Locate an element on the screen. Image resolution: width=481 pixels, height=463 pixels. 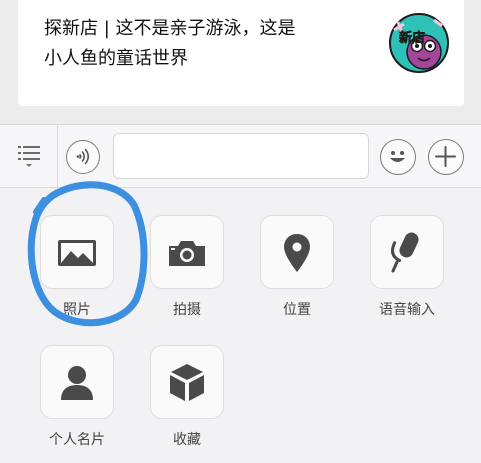
photo-button is located at coordinates (77, 252).